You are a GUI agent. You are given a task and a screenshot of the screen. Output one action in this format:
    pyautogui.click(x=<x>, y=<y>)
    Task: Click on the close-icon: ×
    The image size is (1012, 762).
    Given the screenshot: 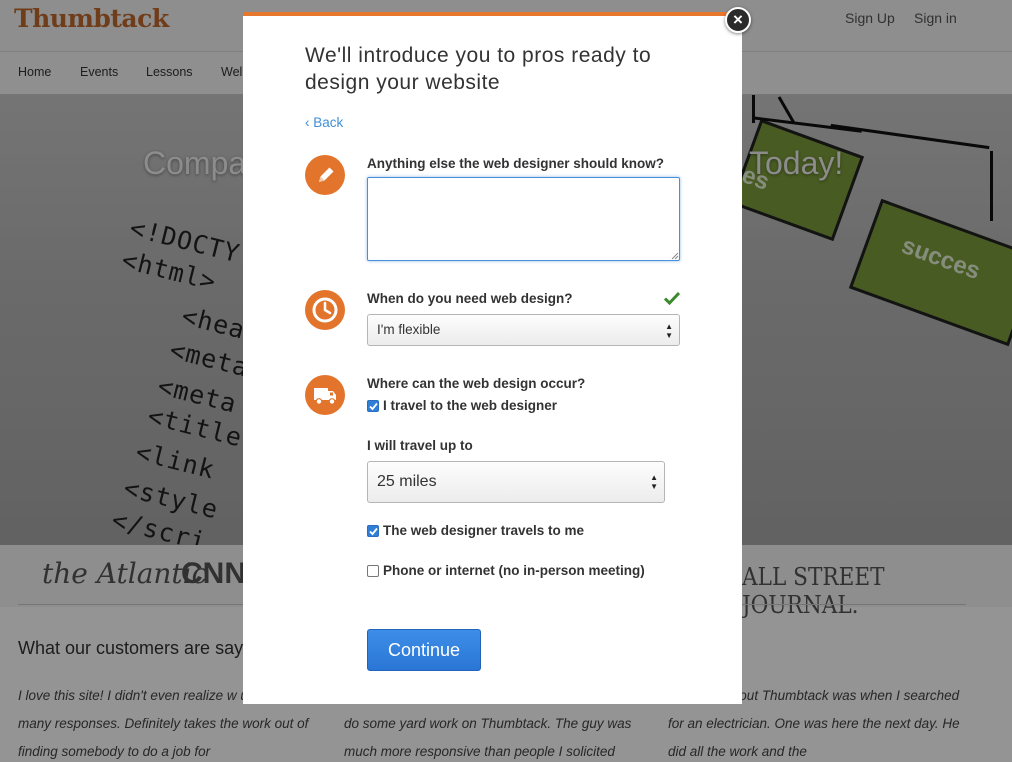 What is the action you would take?
    pyautogui.click(x=738, y=20)
    